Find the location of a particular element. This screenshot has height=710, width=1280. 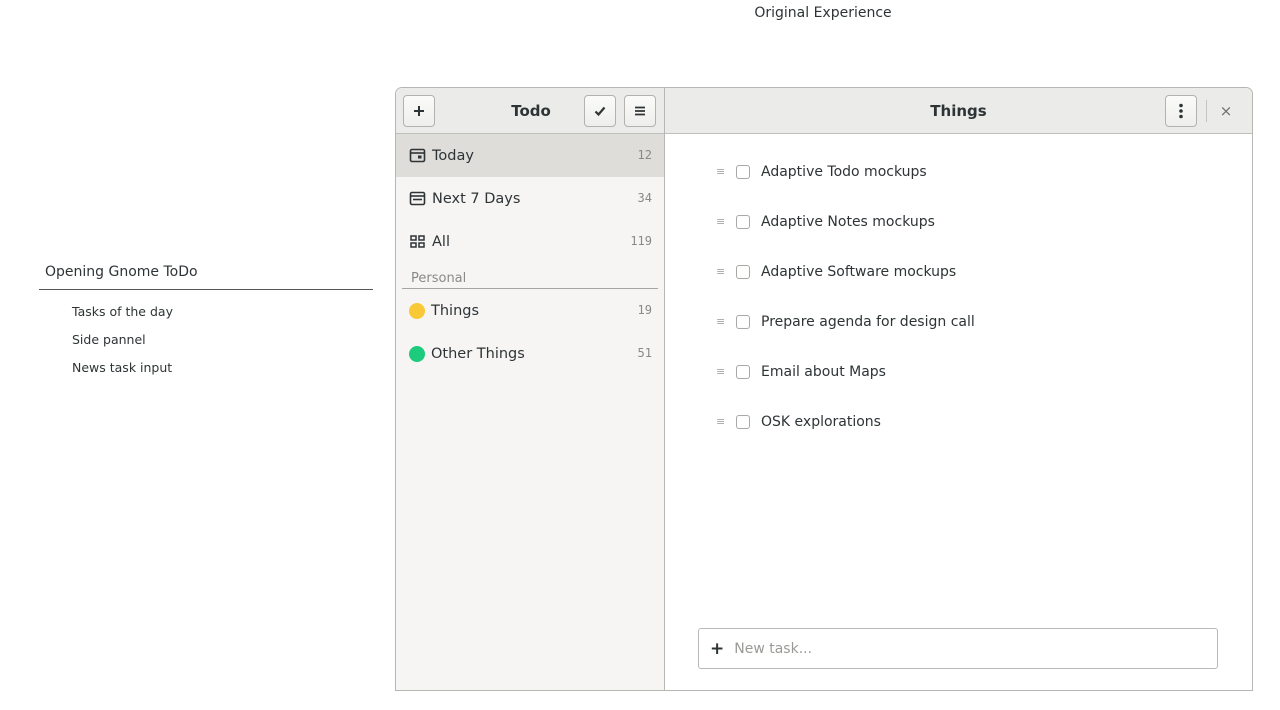

task-row: ≡ Adaptive Notes mockups is located at coordinates (984, 222).